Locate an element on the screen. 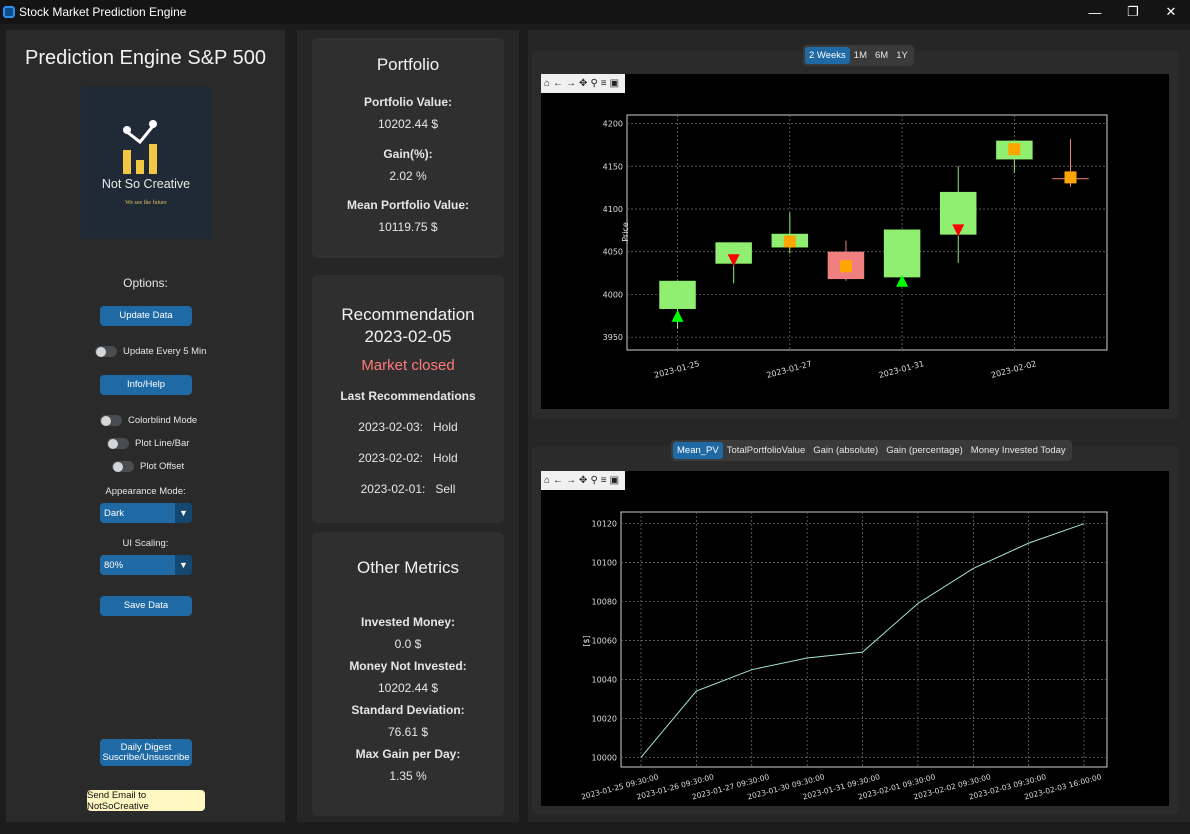 Image resolution: width=1190 pixels, height=834 pixels. time-range-selector: 2 Weeks 1M 6M 1Y is located at coordinates (858, 55).